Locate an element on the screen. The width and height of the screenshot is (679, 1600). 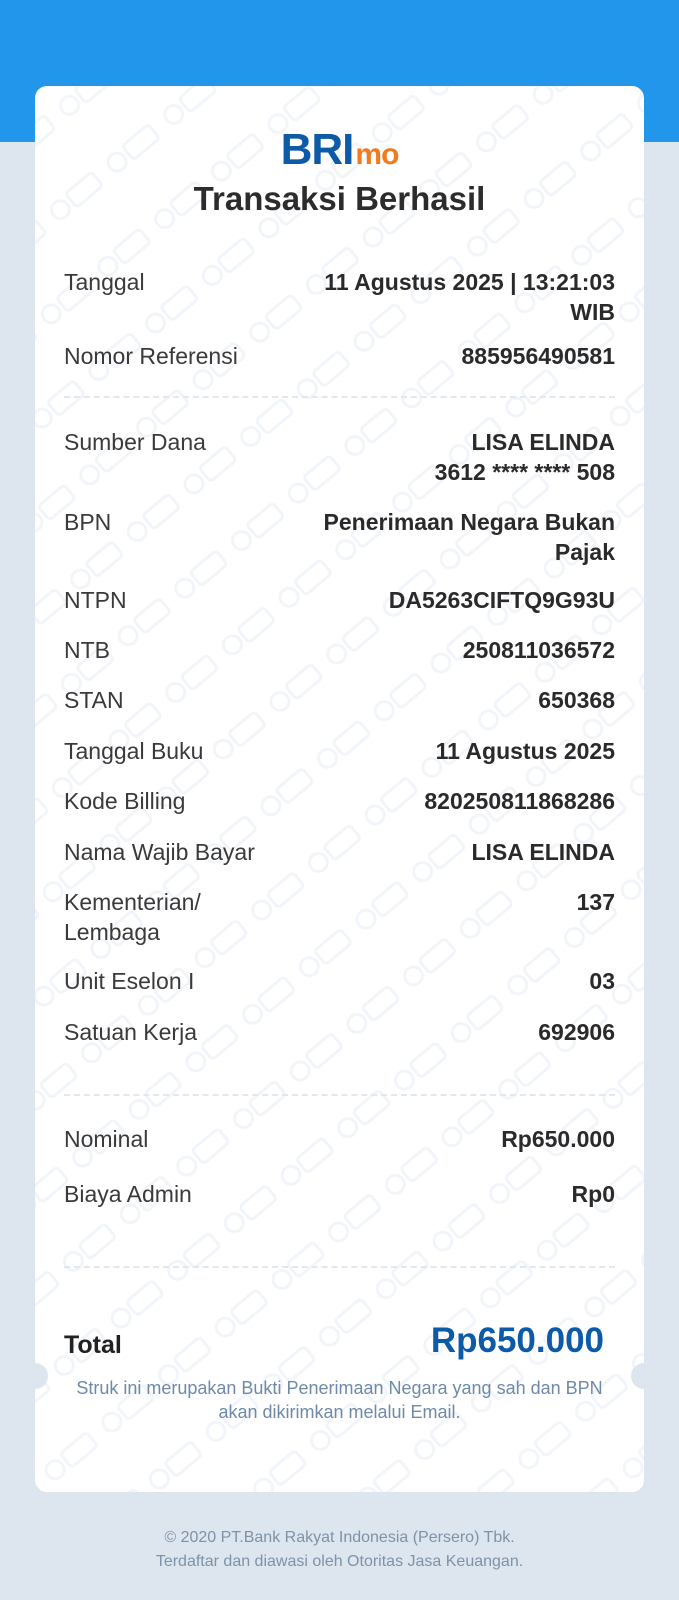
amount-label: Nominal is located at coordinates (106, 1139).